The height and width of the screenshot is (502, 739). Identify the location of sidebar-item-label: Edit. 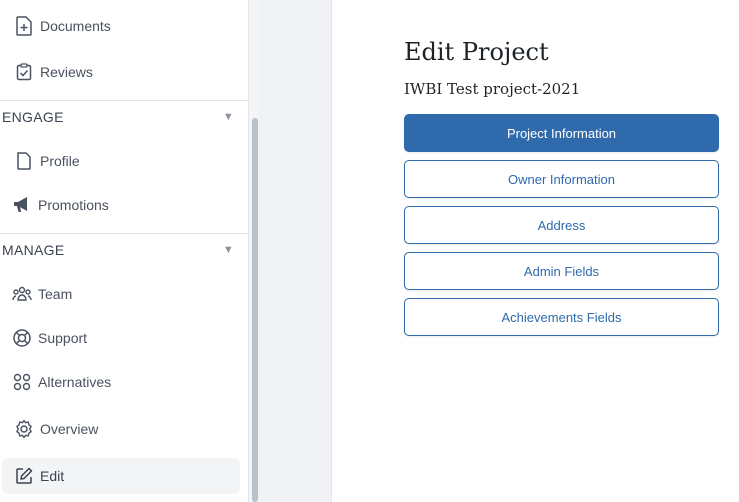
(52, 476).